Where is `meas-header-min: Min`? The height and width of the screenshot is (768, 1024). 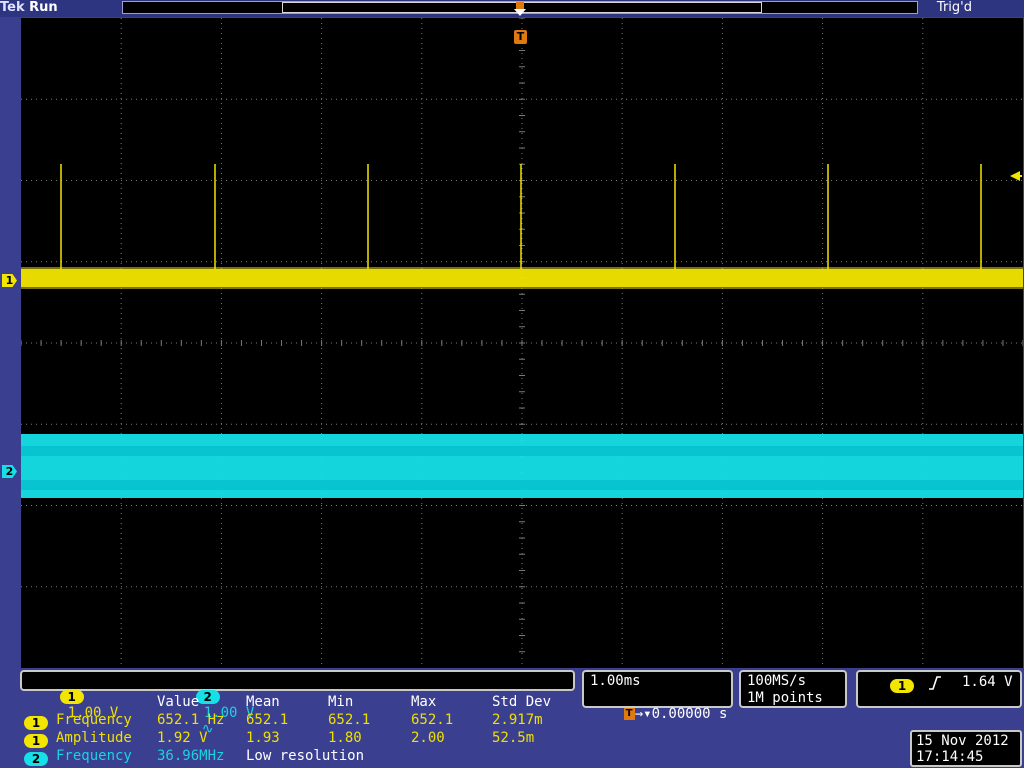 meas-header-min: Min is located at coordinates (341, 702).